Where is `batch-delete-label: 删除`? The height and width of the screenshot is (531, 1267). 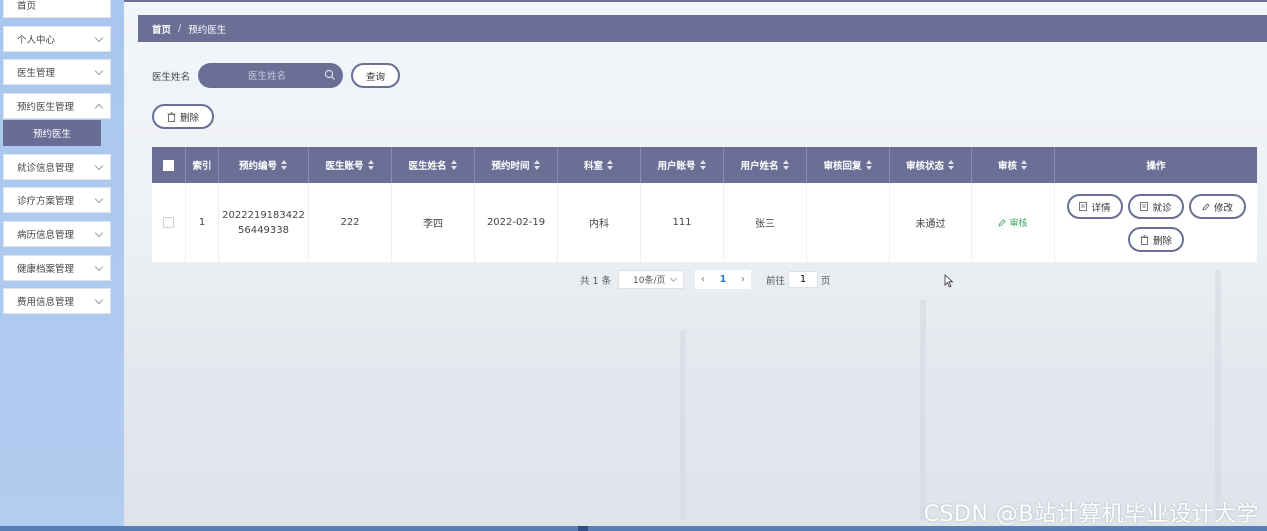
batch-delete-label: 删除 is located at coordinates (189, 118).